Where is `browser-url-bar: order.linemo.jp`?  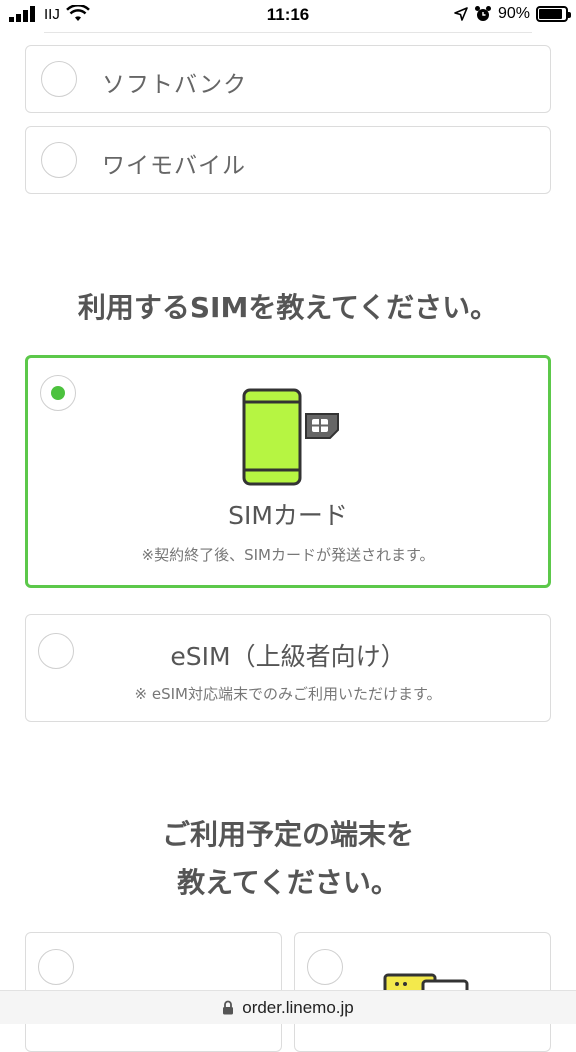 browser-url-bar: order.linemo.jp is located at coordinates (288, 1007).